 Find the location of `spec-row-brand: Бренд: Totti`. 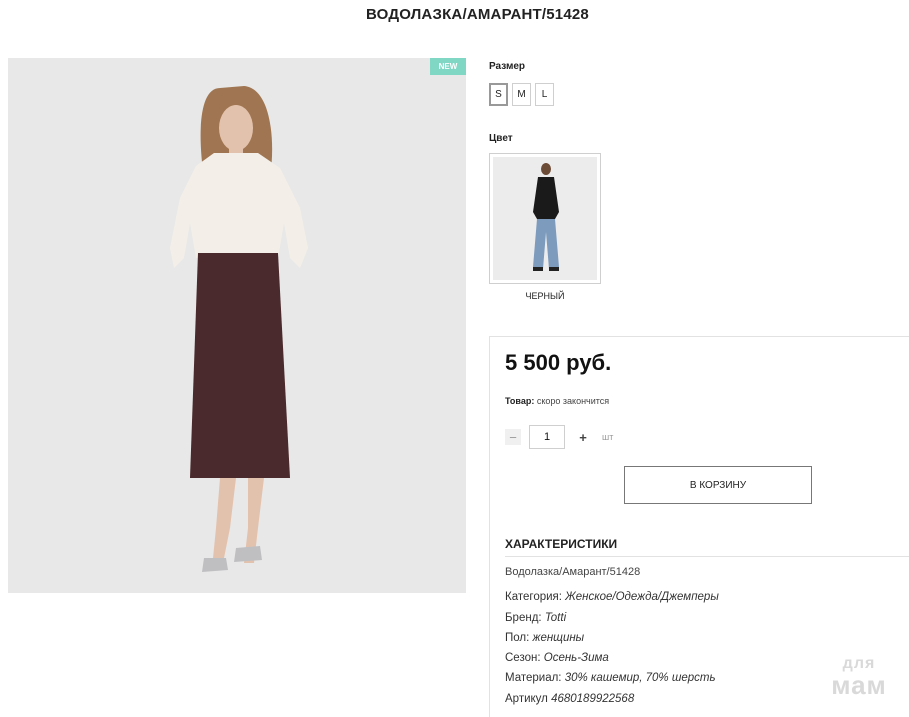

spec-row-brand: Бренд: Totti is located at coordinates (535, 618).